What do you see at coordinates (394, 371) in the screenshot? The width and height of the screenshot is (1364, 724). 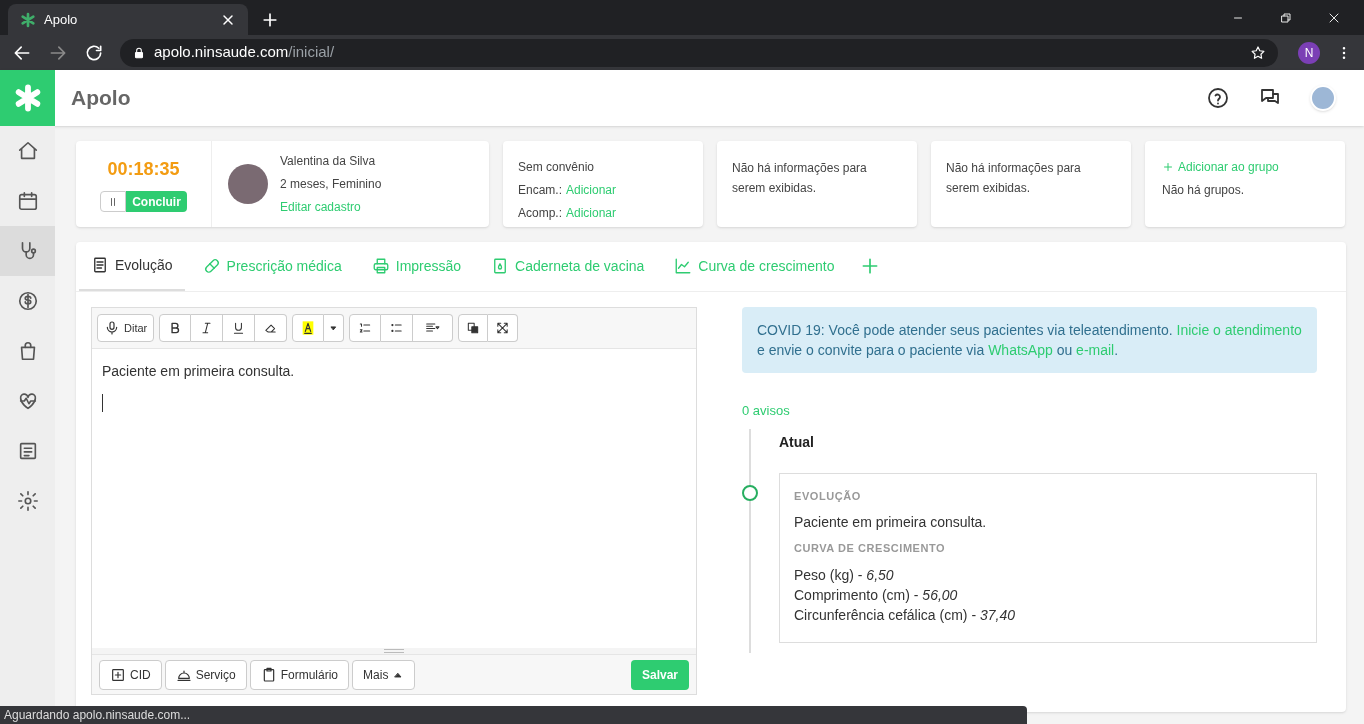 I see `editor-text: Paciente em primeira consulta.` at bounding box center [394, 371].